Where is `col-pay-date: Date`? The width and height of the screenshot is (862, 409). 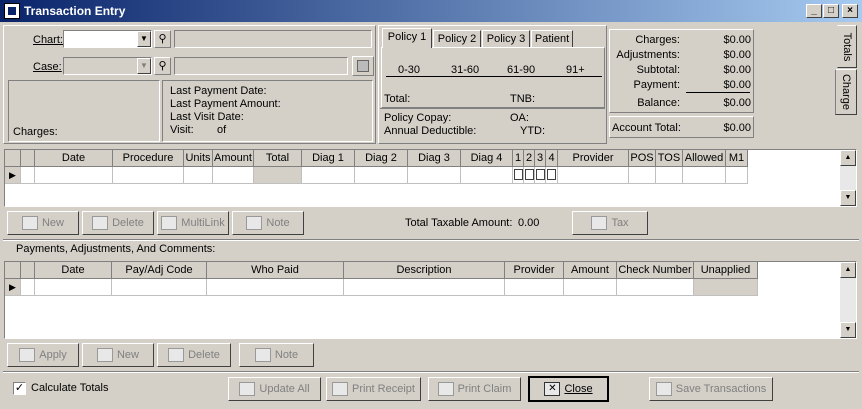 col-pay-date: Date is located at coordinates (73, 270).